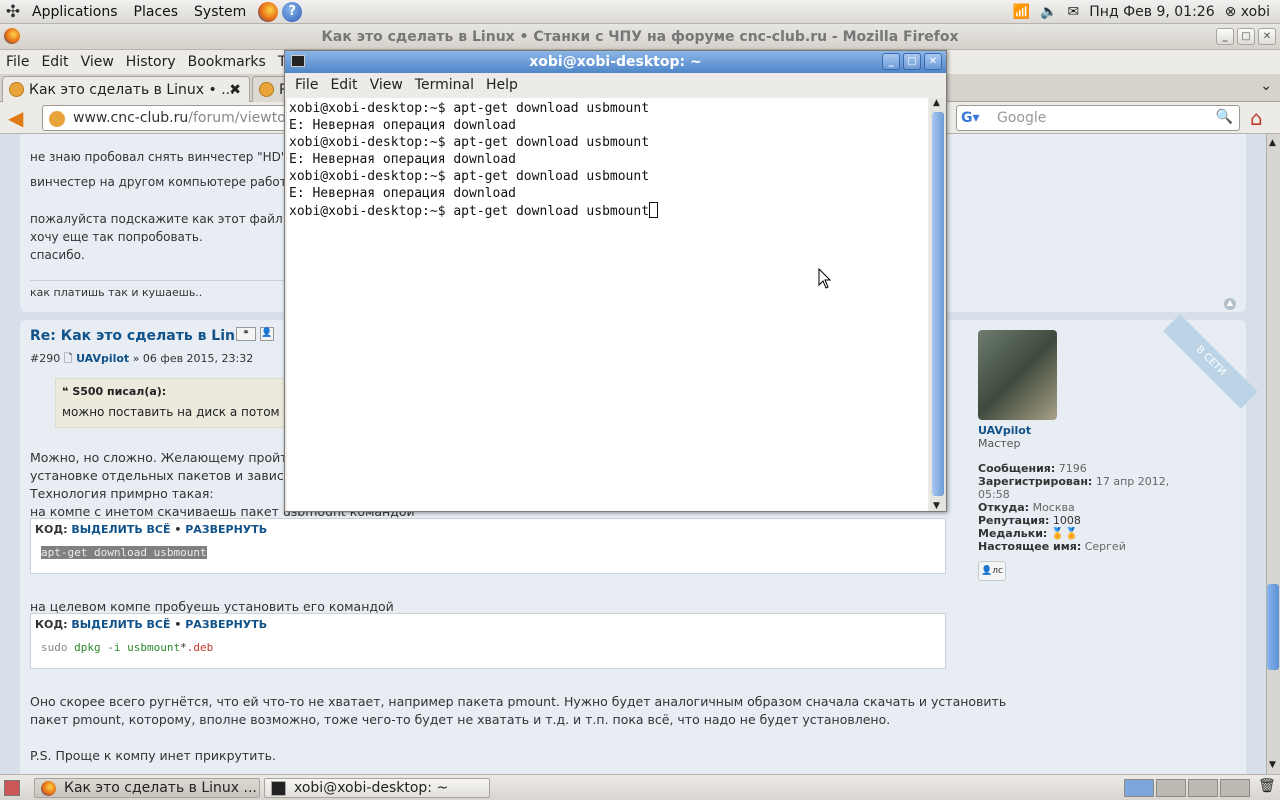 The image size is (1280, 800). Describe the element at coordinates (1267, 786) in the screenshot. I see `trash-icon: 🗑` at that location.